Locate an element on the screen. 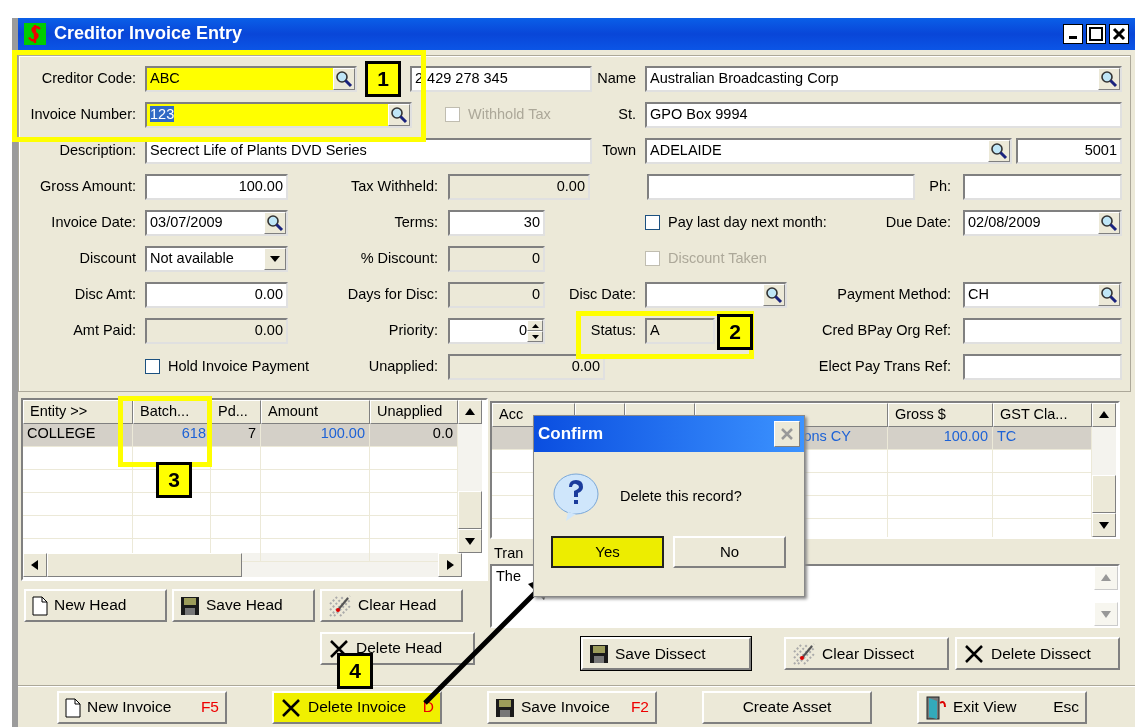 The height and width of the screenshot is (727, 1135). callout-badge: 4 is located at coordinates (355, 671).